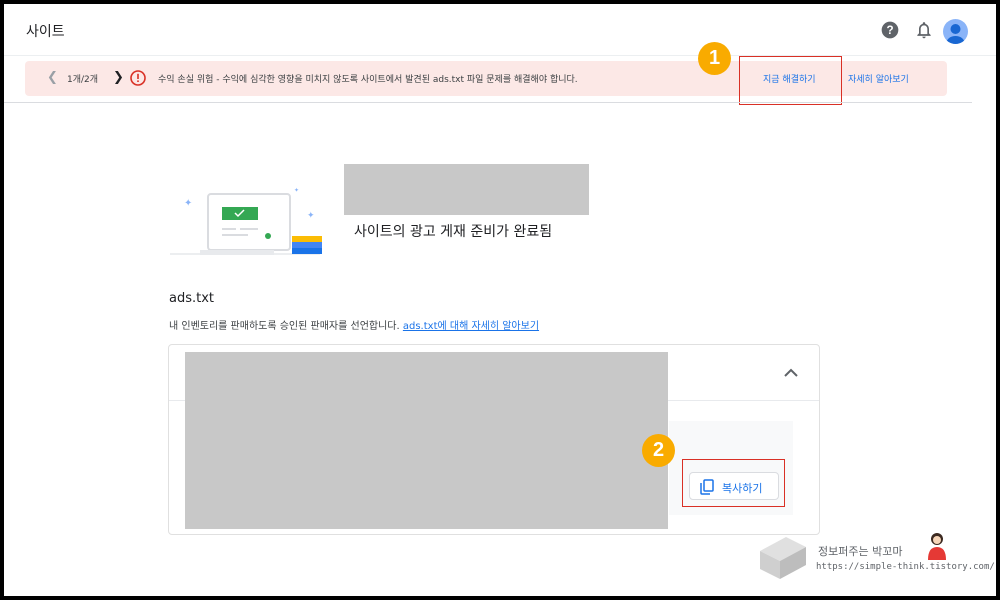  Describe the element at coordinates (45, 32) in the screenshot. I see `page-title: 사이트` at that location.